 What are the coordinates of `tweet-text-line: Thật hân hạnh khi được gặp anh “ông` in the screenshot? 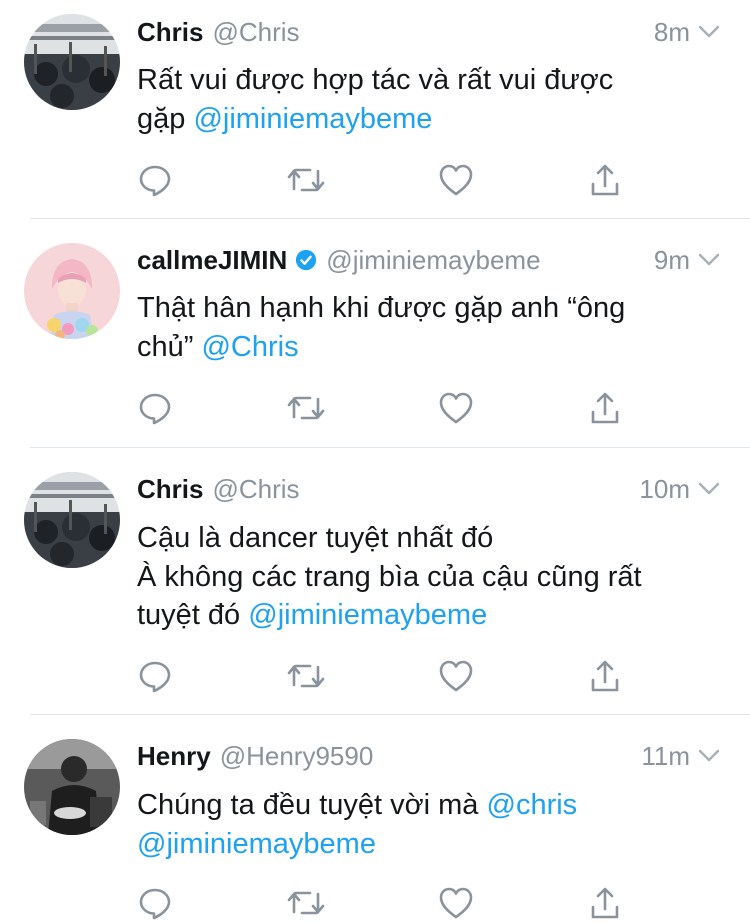 It's located at (381, 308).